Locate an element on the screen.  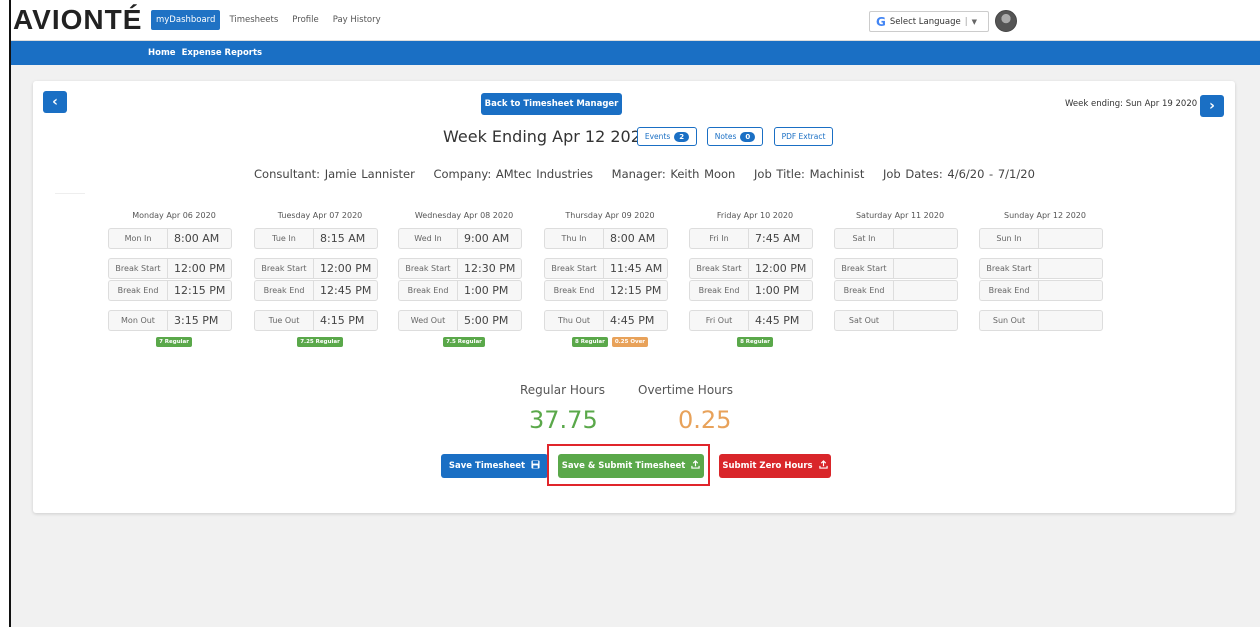
time-out-input: 5:00 PM is located at coordinates (489, 320).